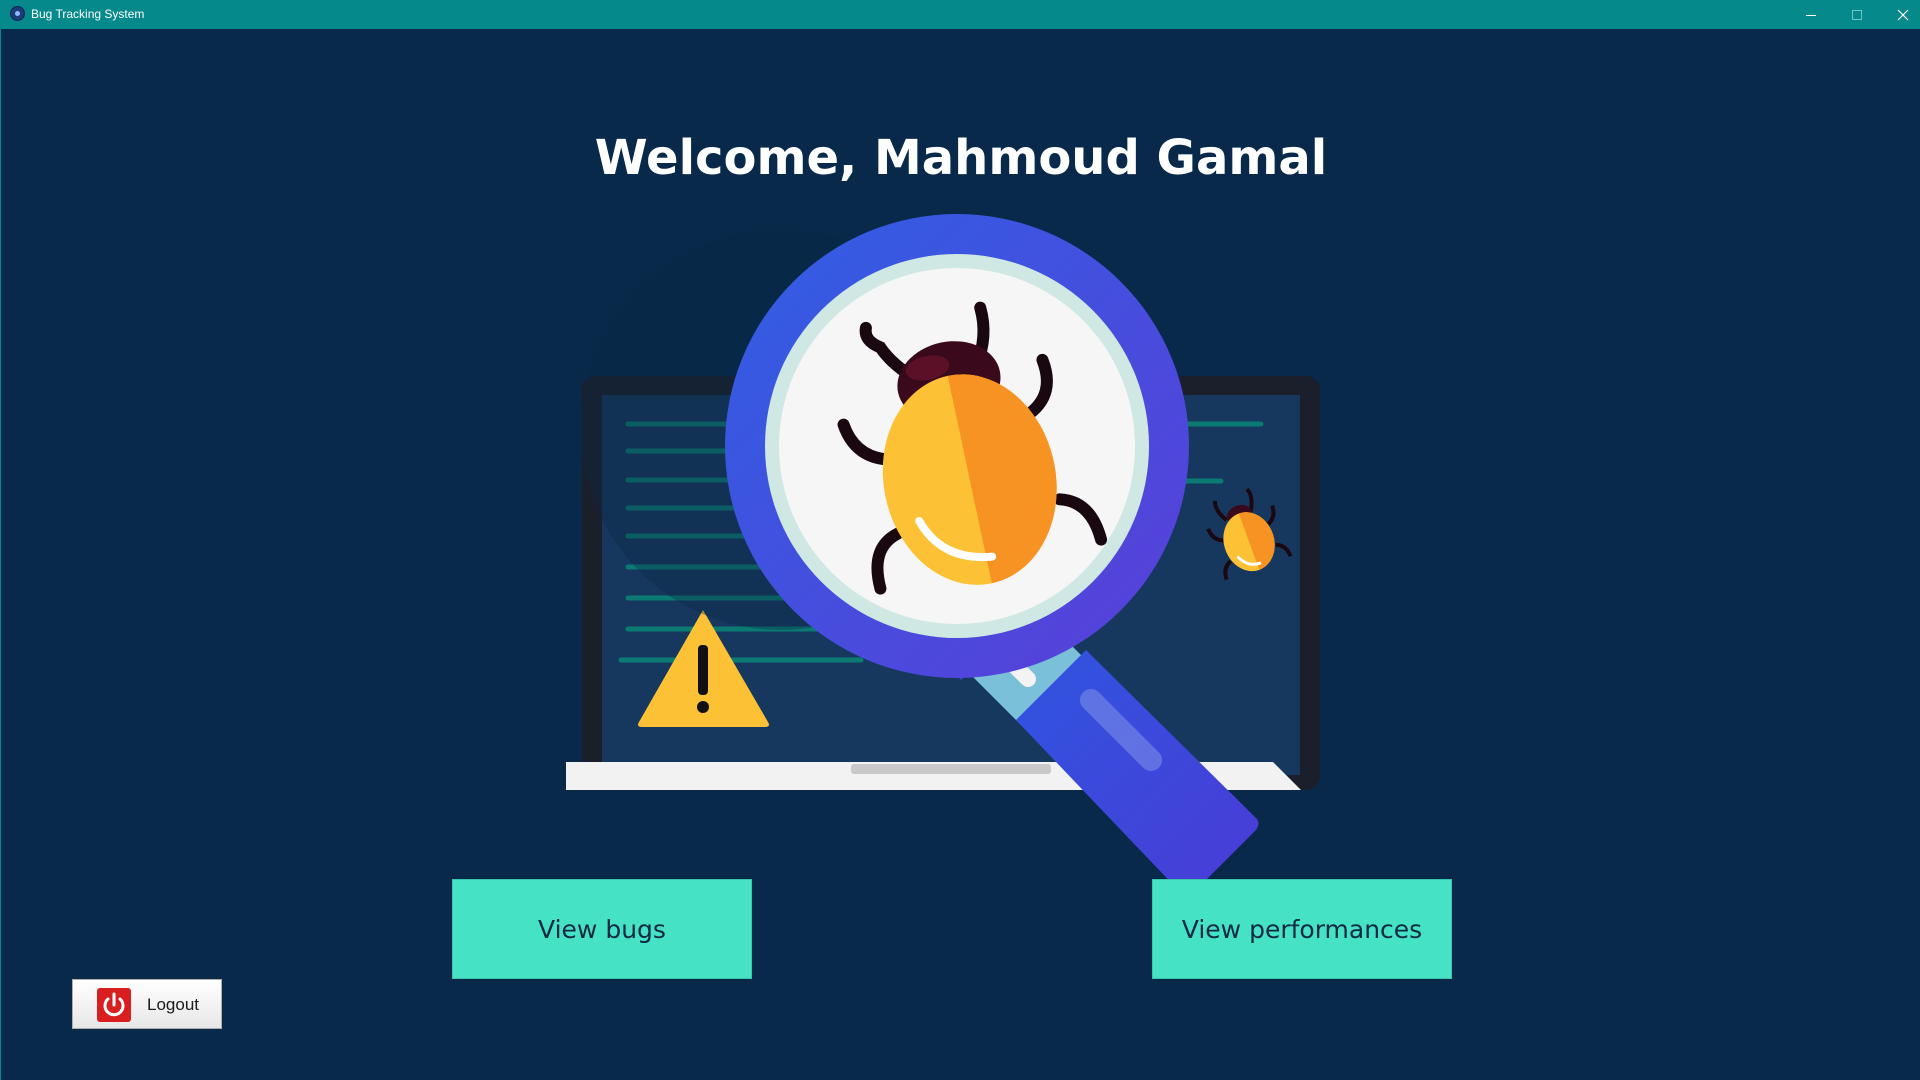 The width and height of the screenshot is (1920, 1080). I want to click on maximize-button, so click(1857, 14).